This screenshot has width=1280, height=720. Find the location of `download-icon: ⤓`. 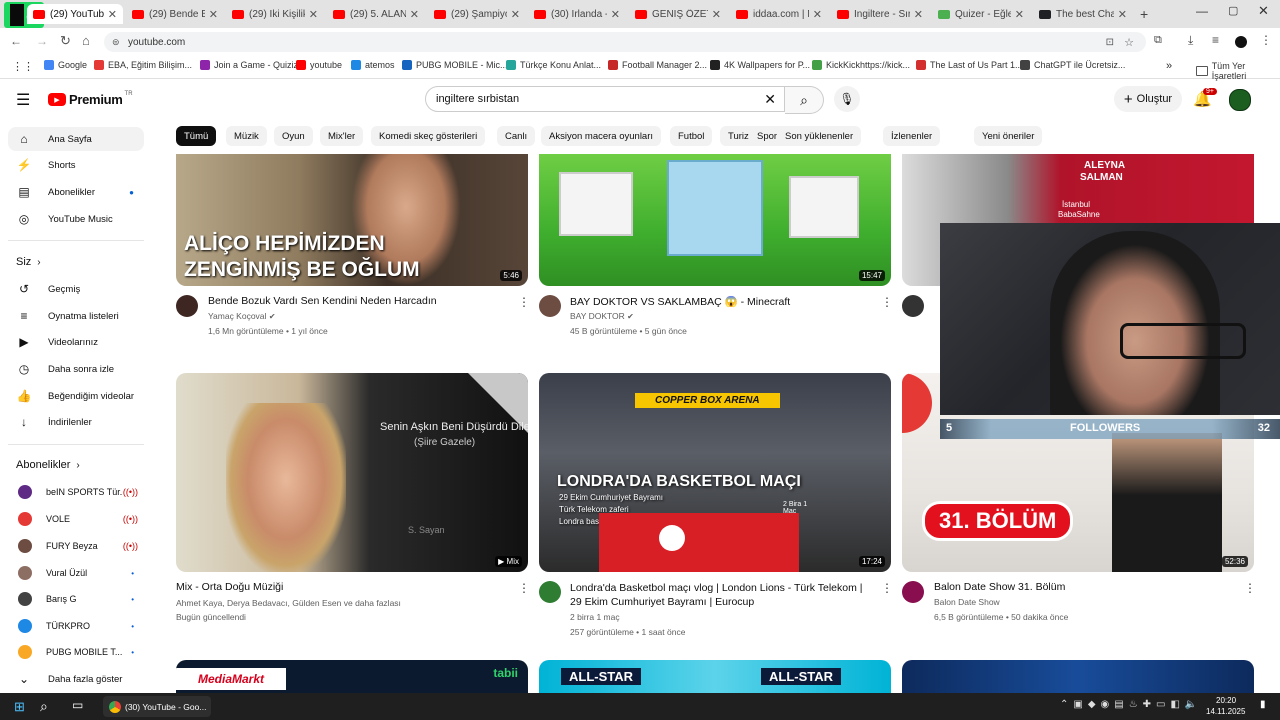

download-icon: ⤓ is located at coordinates (1190, 40).